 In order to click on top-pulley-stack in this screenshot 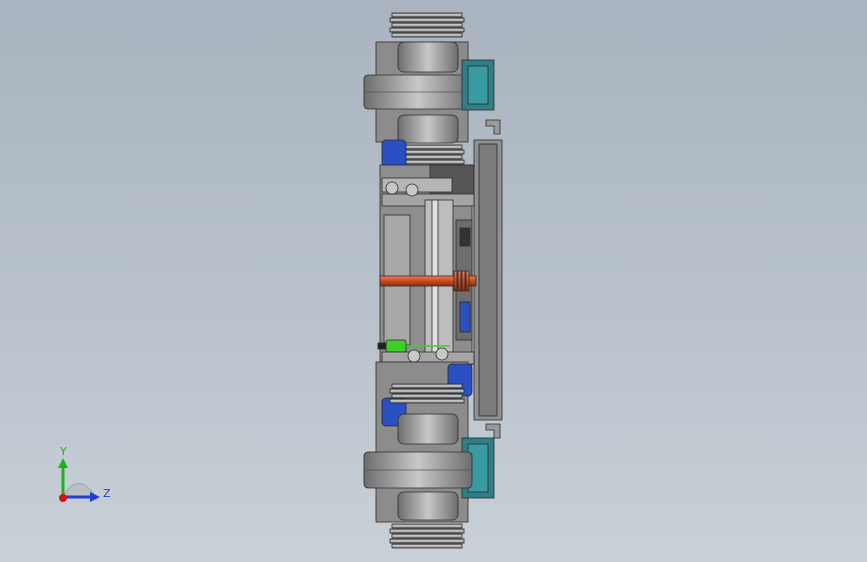, I will do `click(427, 25)`.